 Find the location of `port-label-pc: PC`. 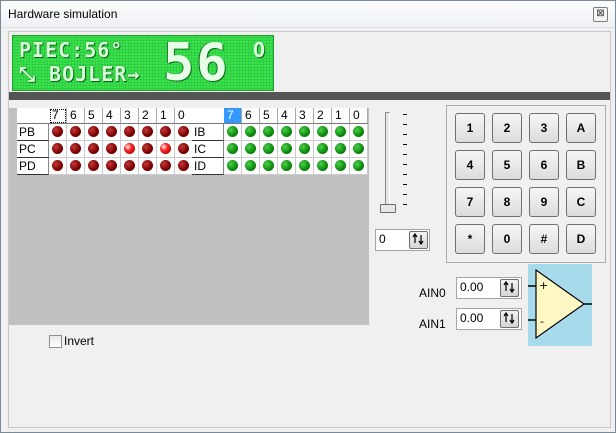

port-label-pc: PC is located at coordinates (33, 149).